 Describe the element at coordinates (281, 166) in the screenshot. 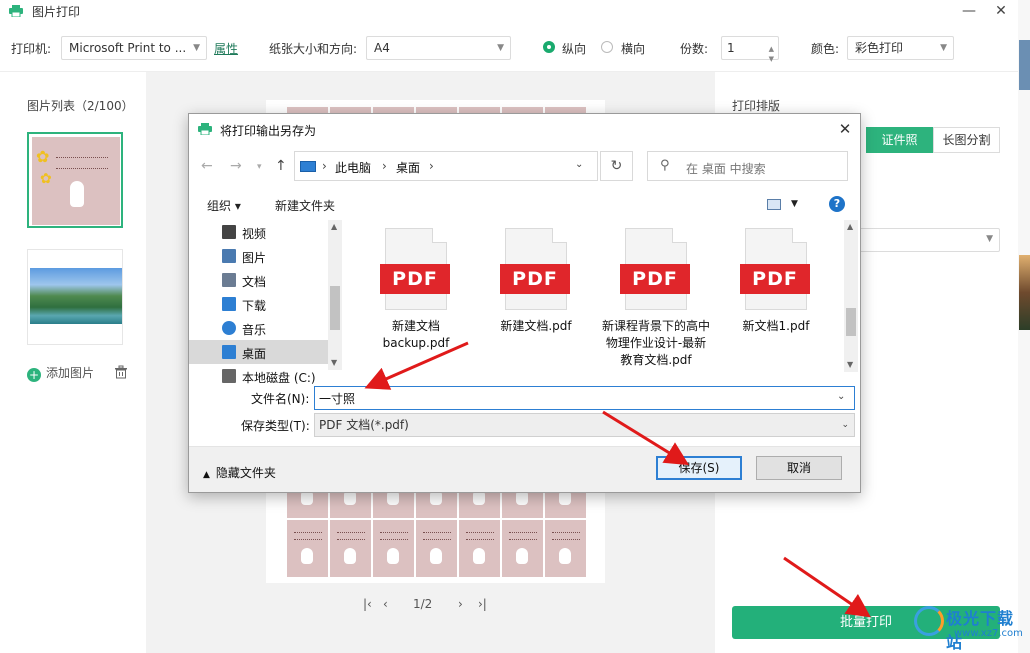

I see `up-arrow-icon: ↑` at that location.